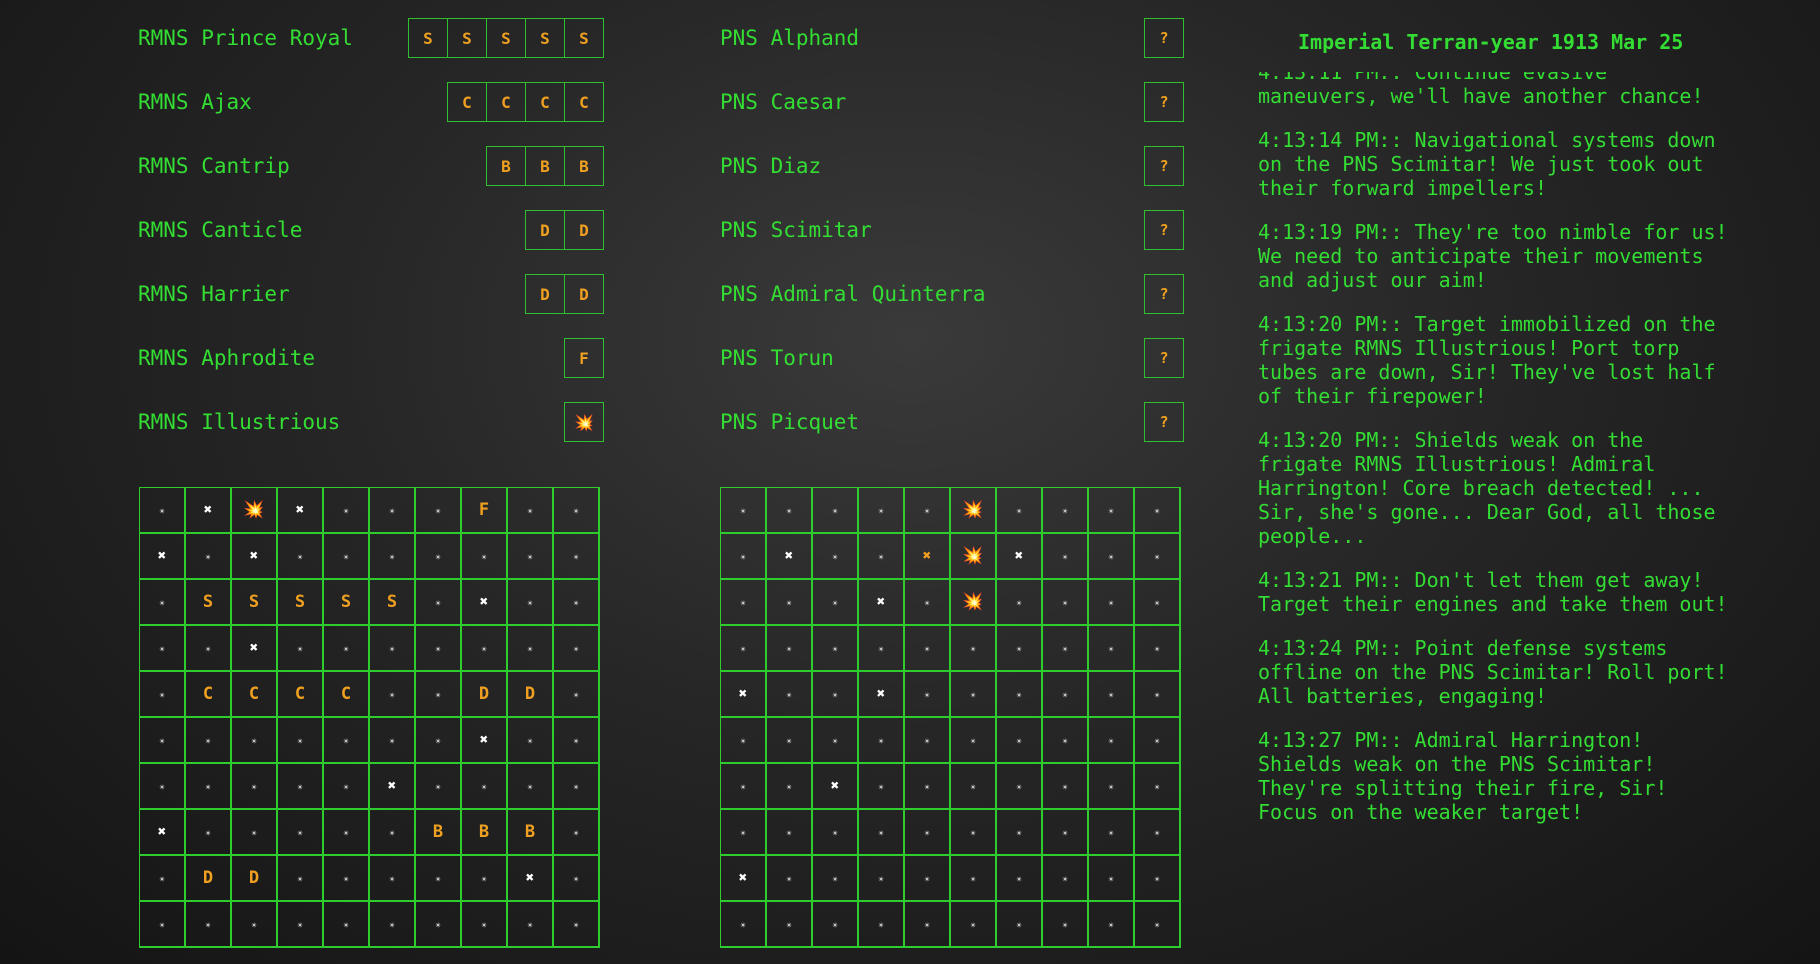  Describe the element at coordinates (952, 102) in the screenshot. I see `fleet-row: PNS Caesar?` at that location.